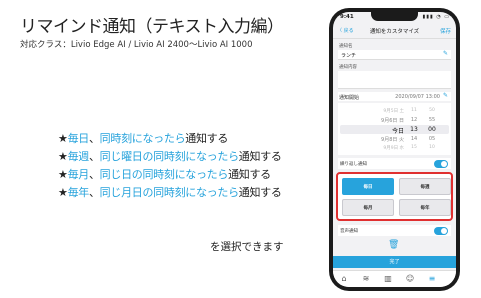  I want to click on menu-icon: ≡, so click(432, 278).